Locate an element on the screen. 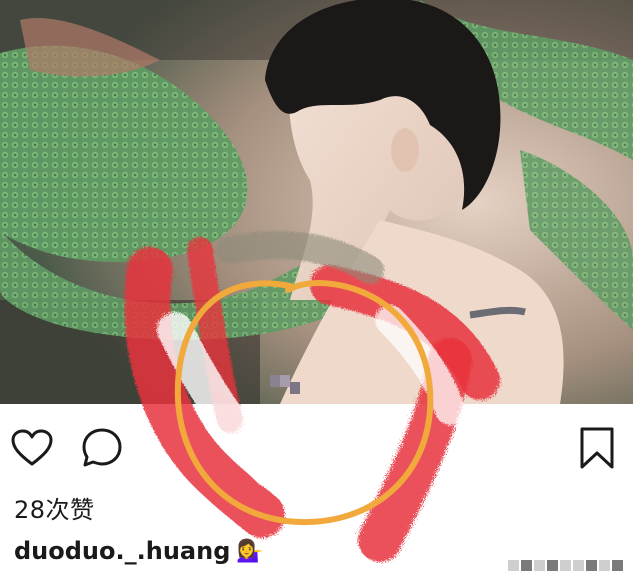  heart-icon is located at coordinates (32, 448).